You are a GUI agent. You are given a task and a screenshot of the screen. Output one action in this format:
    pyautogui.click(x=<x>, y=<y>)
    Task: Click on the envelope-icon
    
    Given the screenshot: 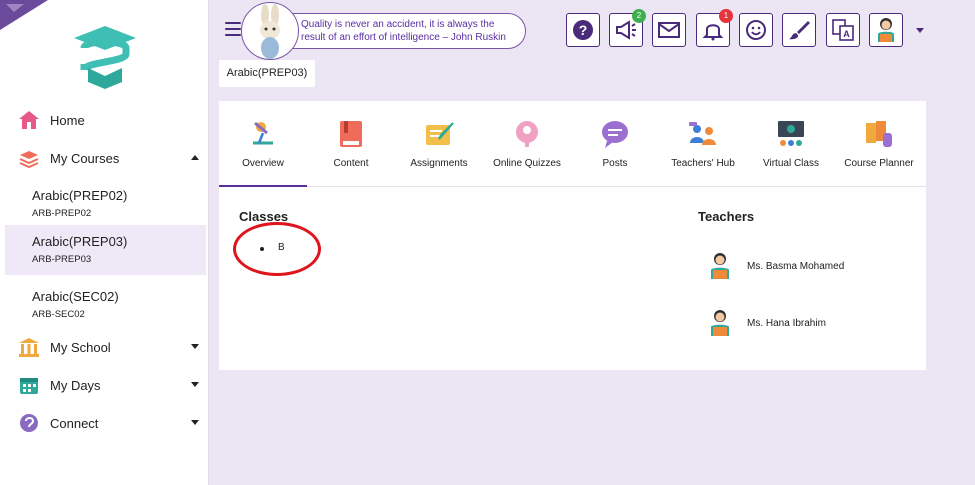 What is the action you would take?
    pyautogui.click(x=669, y=30)
    